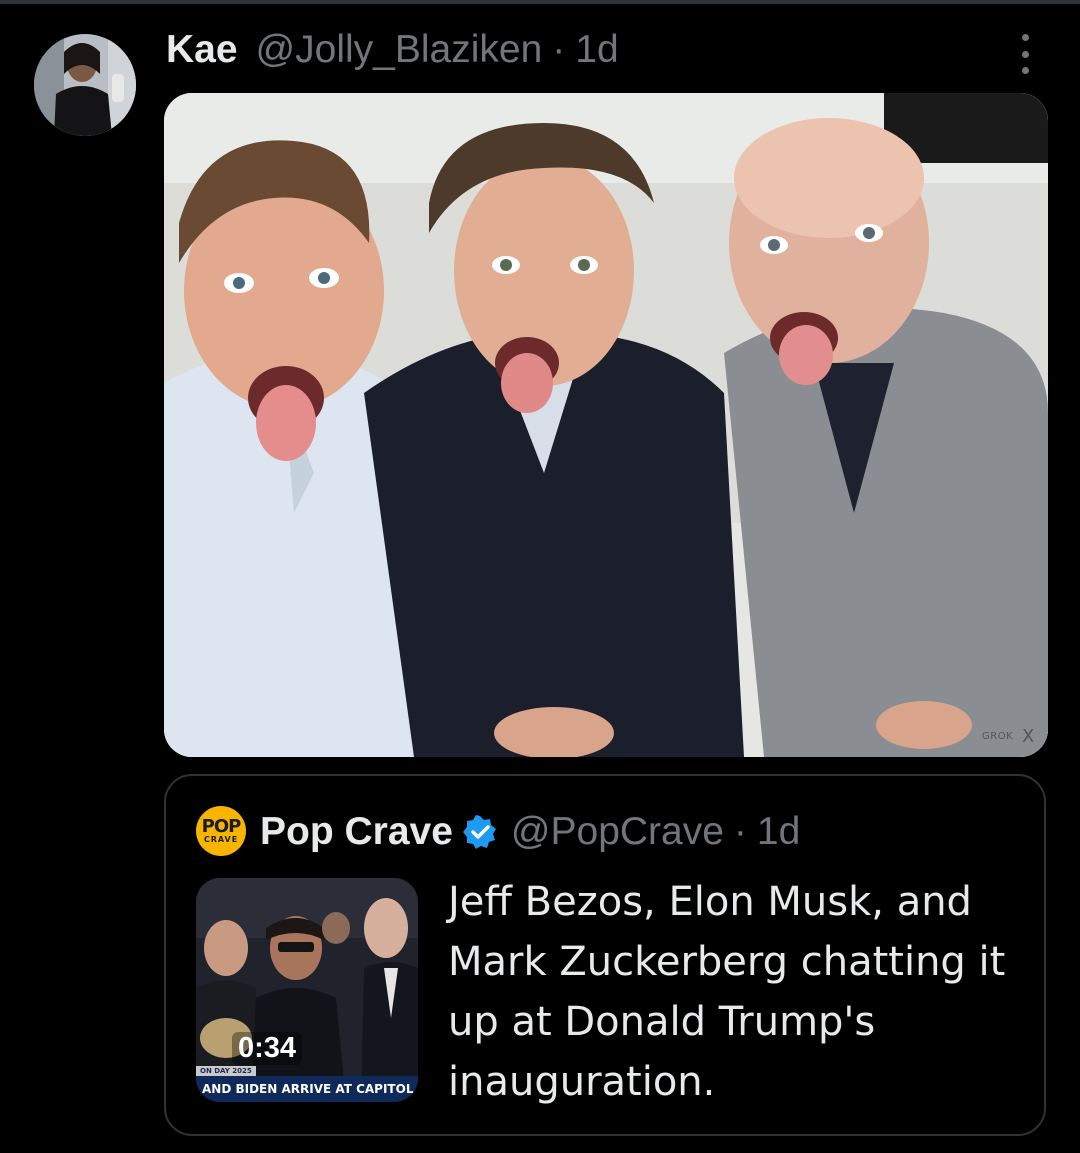 This screenshot has width=1080, height=1153. Describe the element at coordinates (221, 826) in the screenshot. I see `quote-avatar-logo-top: POP` at that location.